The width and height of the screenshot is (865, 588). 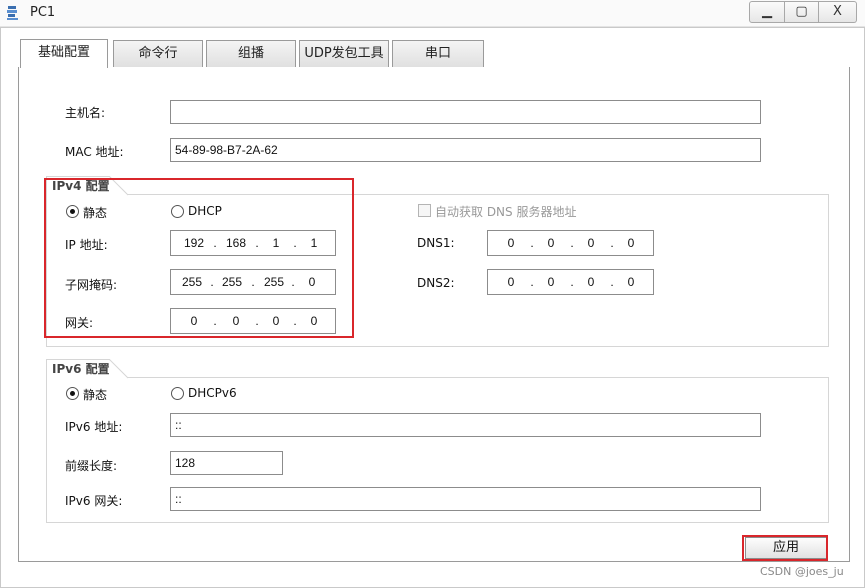 What do you see at coordinates (465, 150) in the screenshot?
I see `mac-input: 54-89-98-B7-2A-62` at bounding box center [465, 150].